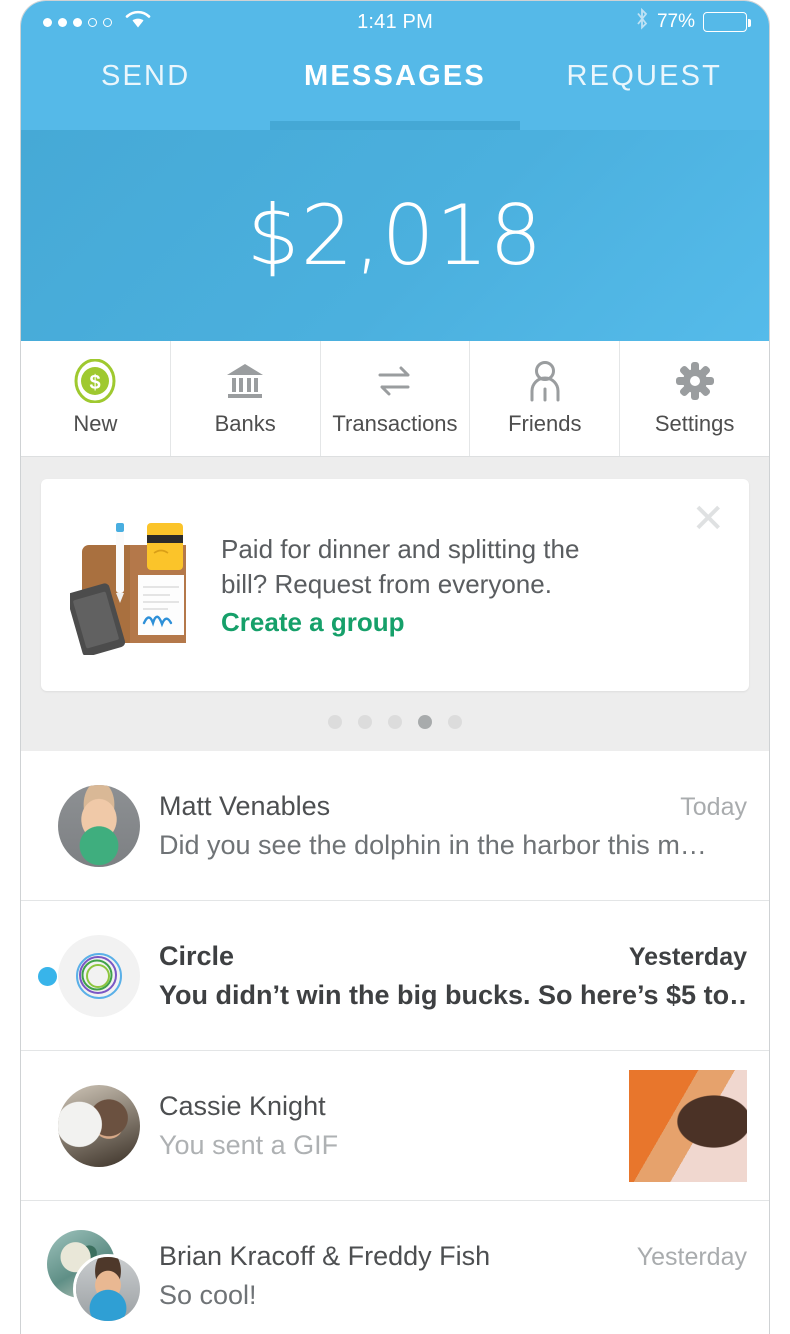 This screenshot has height=1334, width=790. I want to click on status-left, so click(200, 22).